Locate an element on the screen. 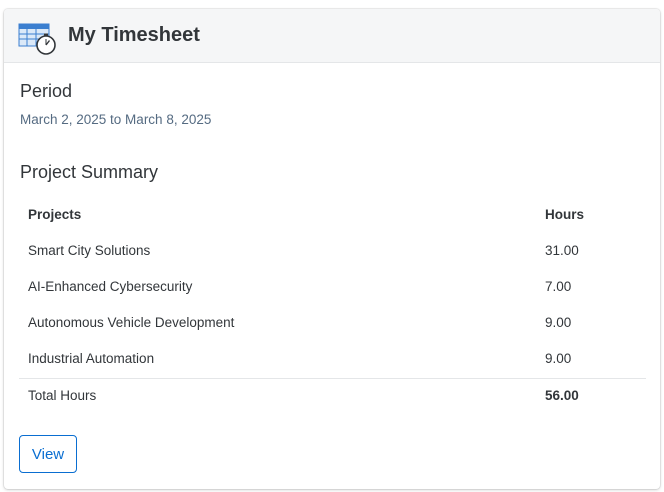 This screenshot has height=492, width=664. timesheet-stopwatch-icon is located at coordinates (38, 39).